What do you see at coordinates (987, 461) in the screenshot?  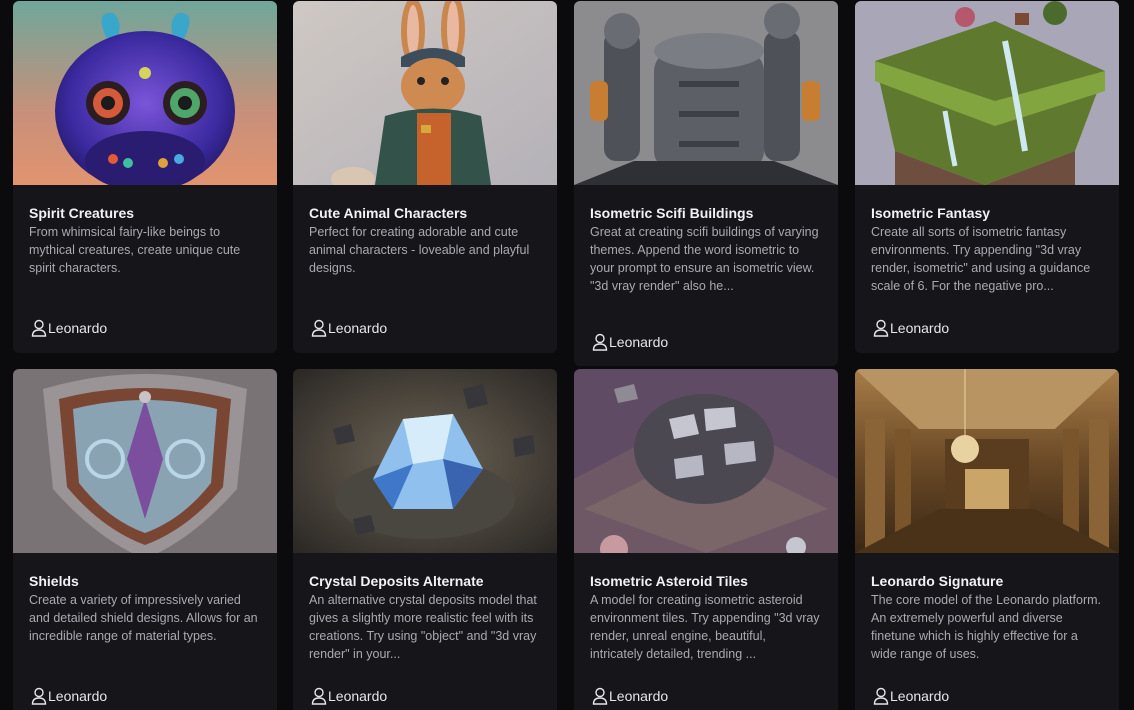 I see `palace-hall-image` at bounding box center [987, 461].